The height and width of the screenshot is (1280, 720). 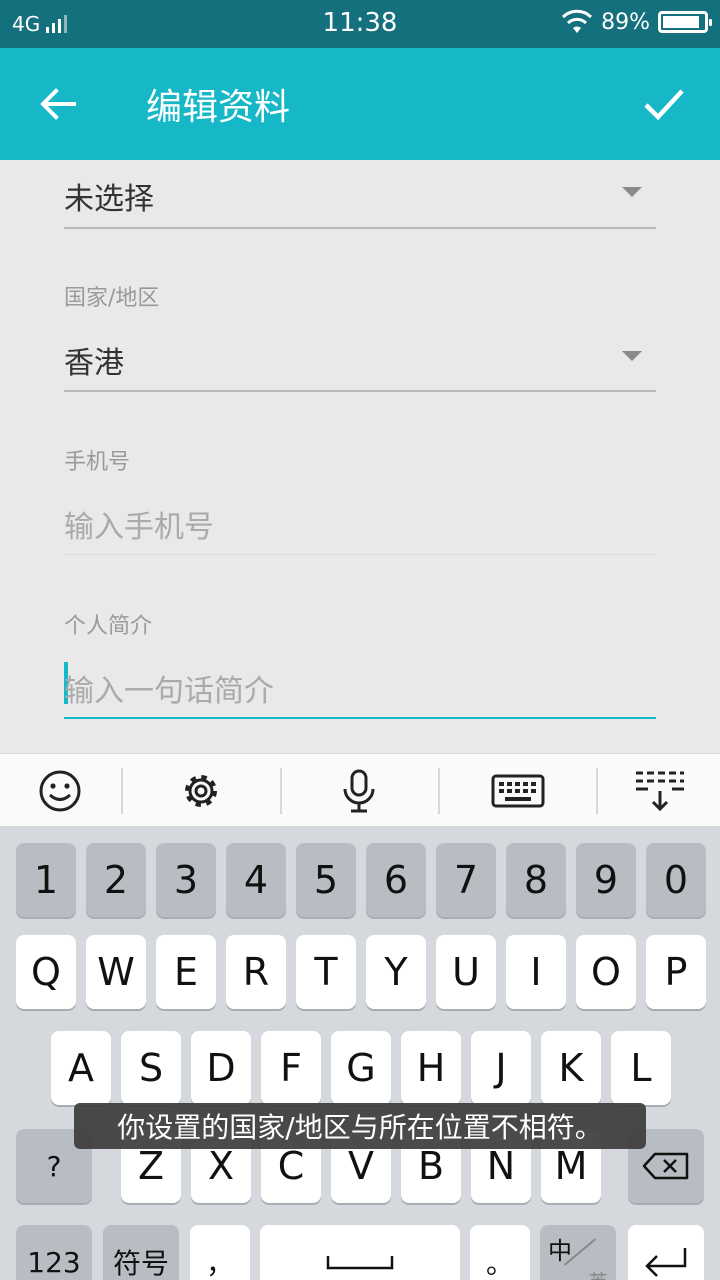 I want to click on back-button, so click(x=58, y=104).